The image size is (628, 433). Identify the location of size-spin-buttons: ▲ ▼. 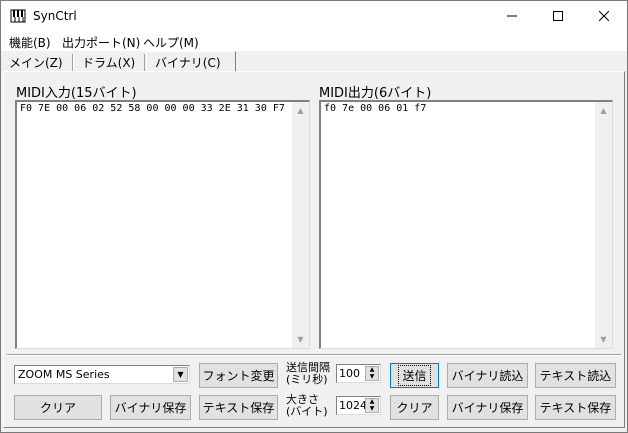
(372, 405).